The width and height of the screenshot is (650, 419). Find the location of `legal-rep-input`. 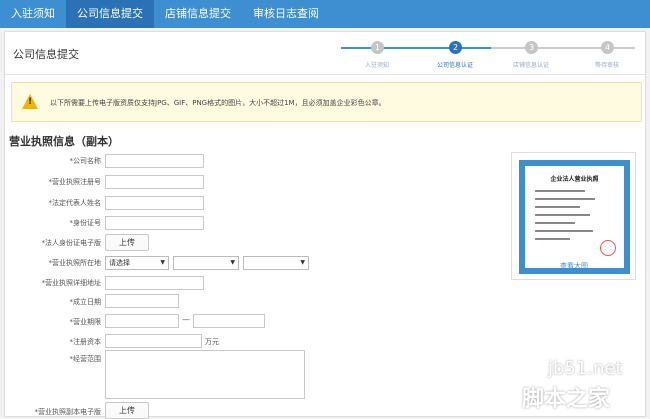

legal-rep-input is located at coordinates (154, 203).